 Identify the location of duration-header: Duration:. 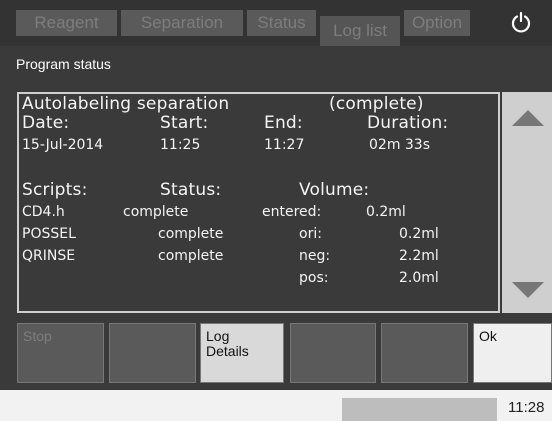
(408, 123).